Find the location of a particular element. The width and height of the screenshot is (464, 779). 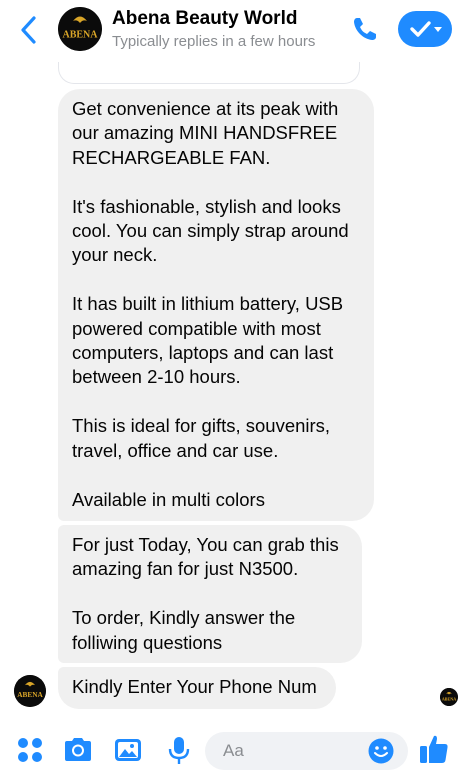

checkmark-icon is located at coordinates (426, 29).